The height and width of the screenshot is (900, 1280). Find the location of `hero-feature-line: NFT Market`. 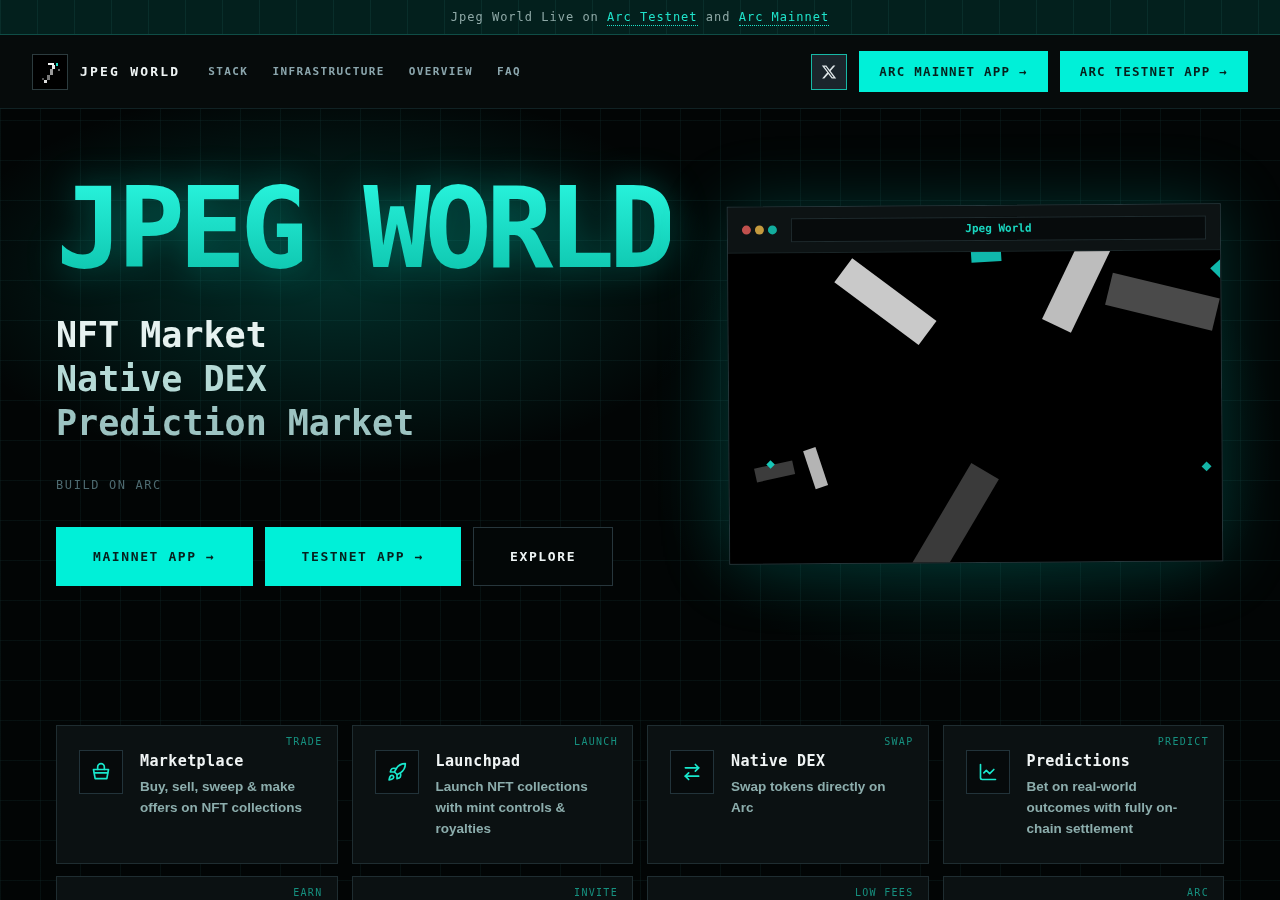

hero-feature-line: NFT Market is located at coordinates (162, 335).